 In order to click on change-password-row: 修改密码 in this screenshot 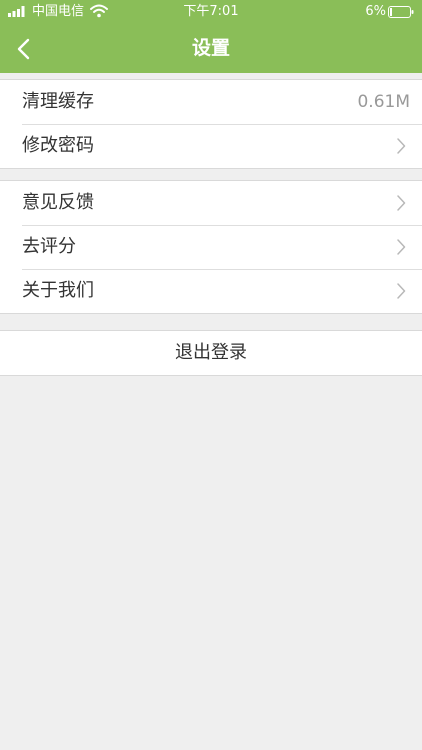, I will do `click(211, 146)`.